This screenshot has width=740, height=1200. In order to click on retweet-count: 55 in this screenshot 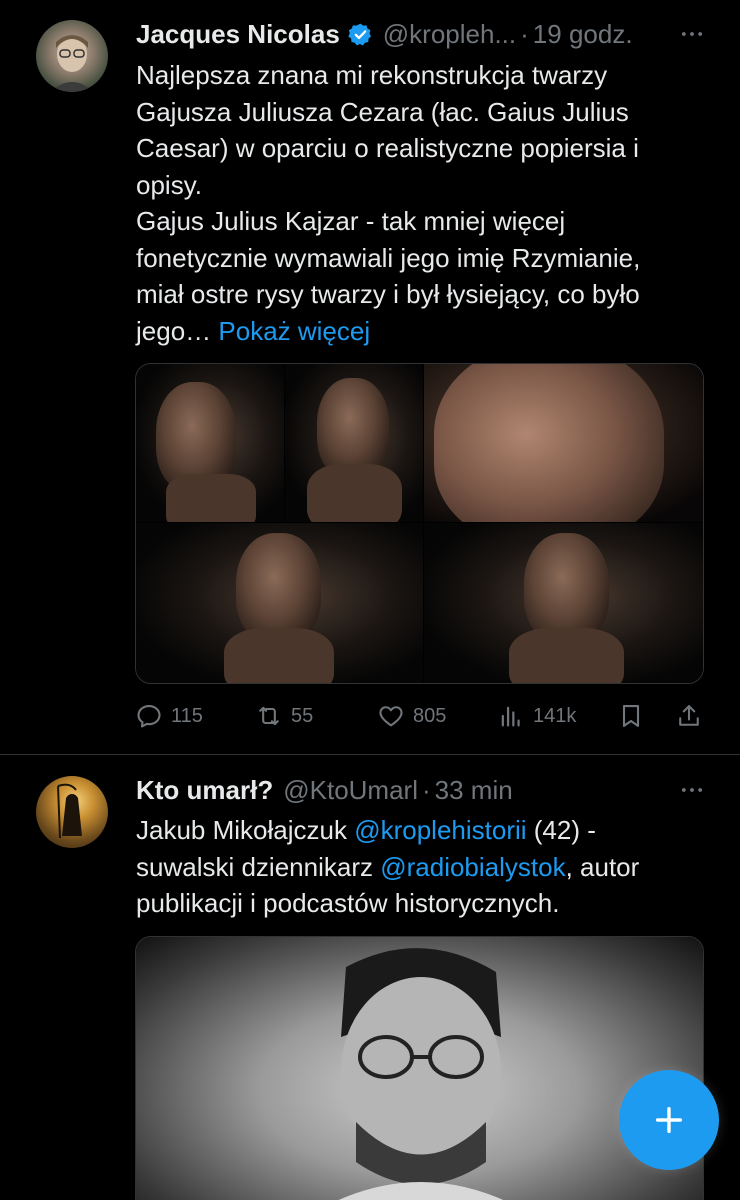, I will do `click(302, 715)`.